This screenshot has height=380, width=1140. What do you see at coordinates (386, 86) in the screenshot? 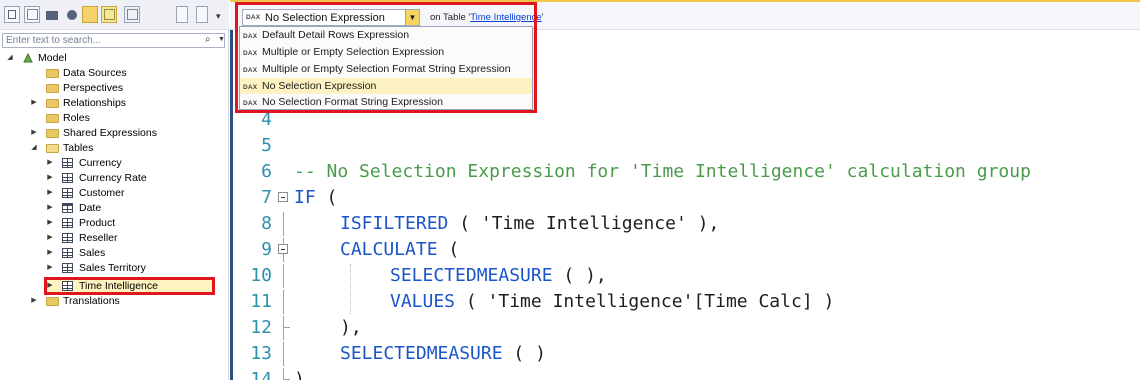
I see `dropdown-option-selected: DAX No Selection Expression` at bounding box center [386, 86].